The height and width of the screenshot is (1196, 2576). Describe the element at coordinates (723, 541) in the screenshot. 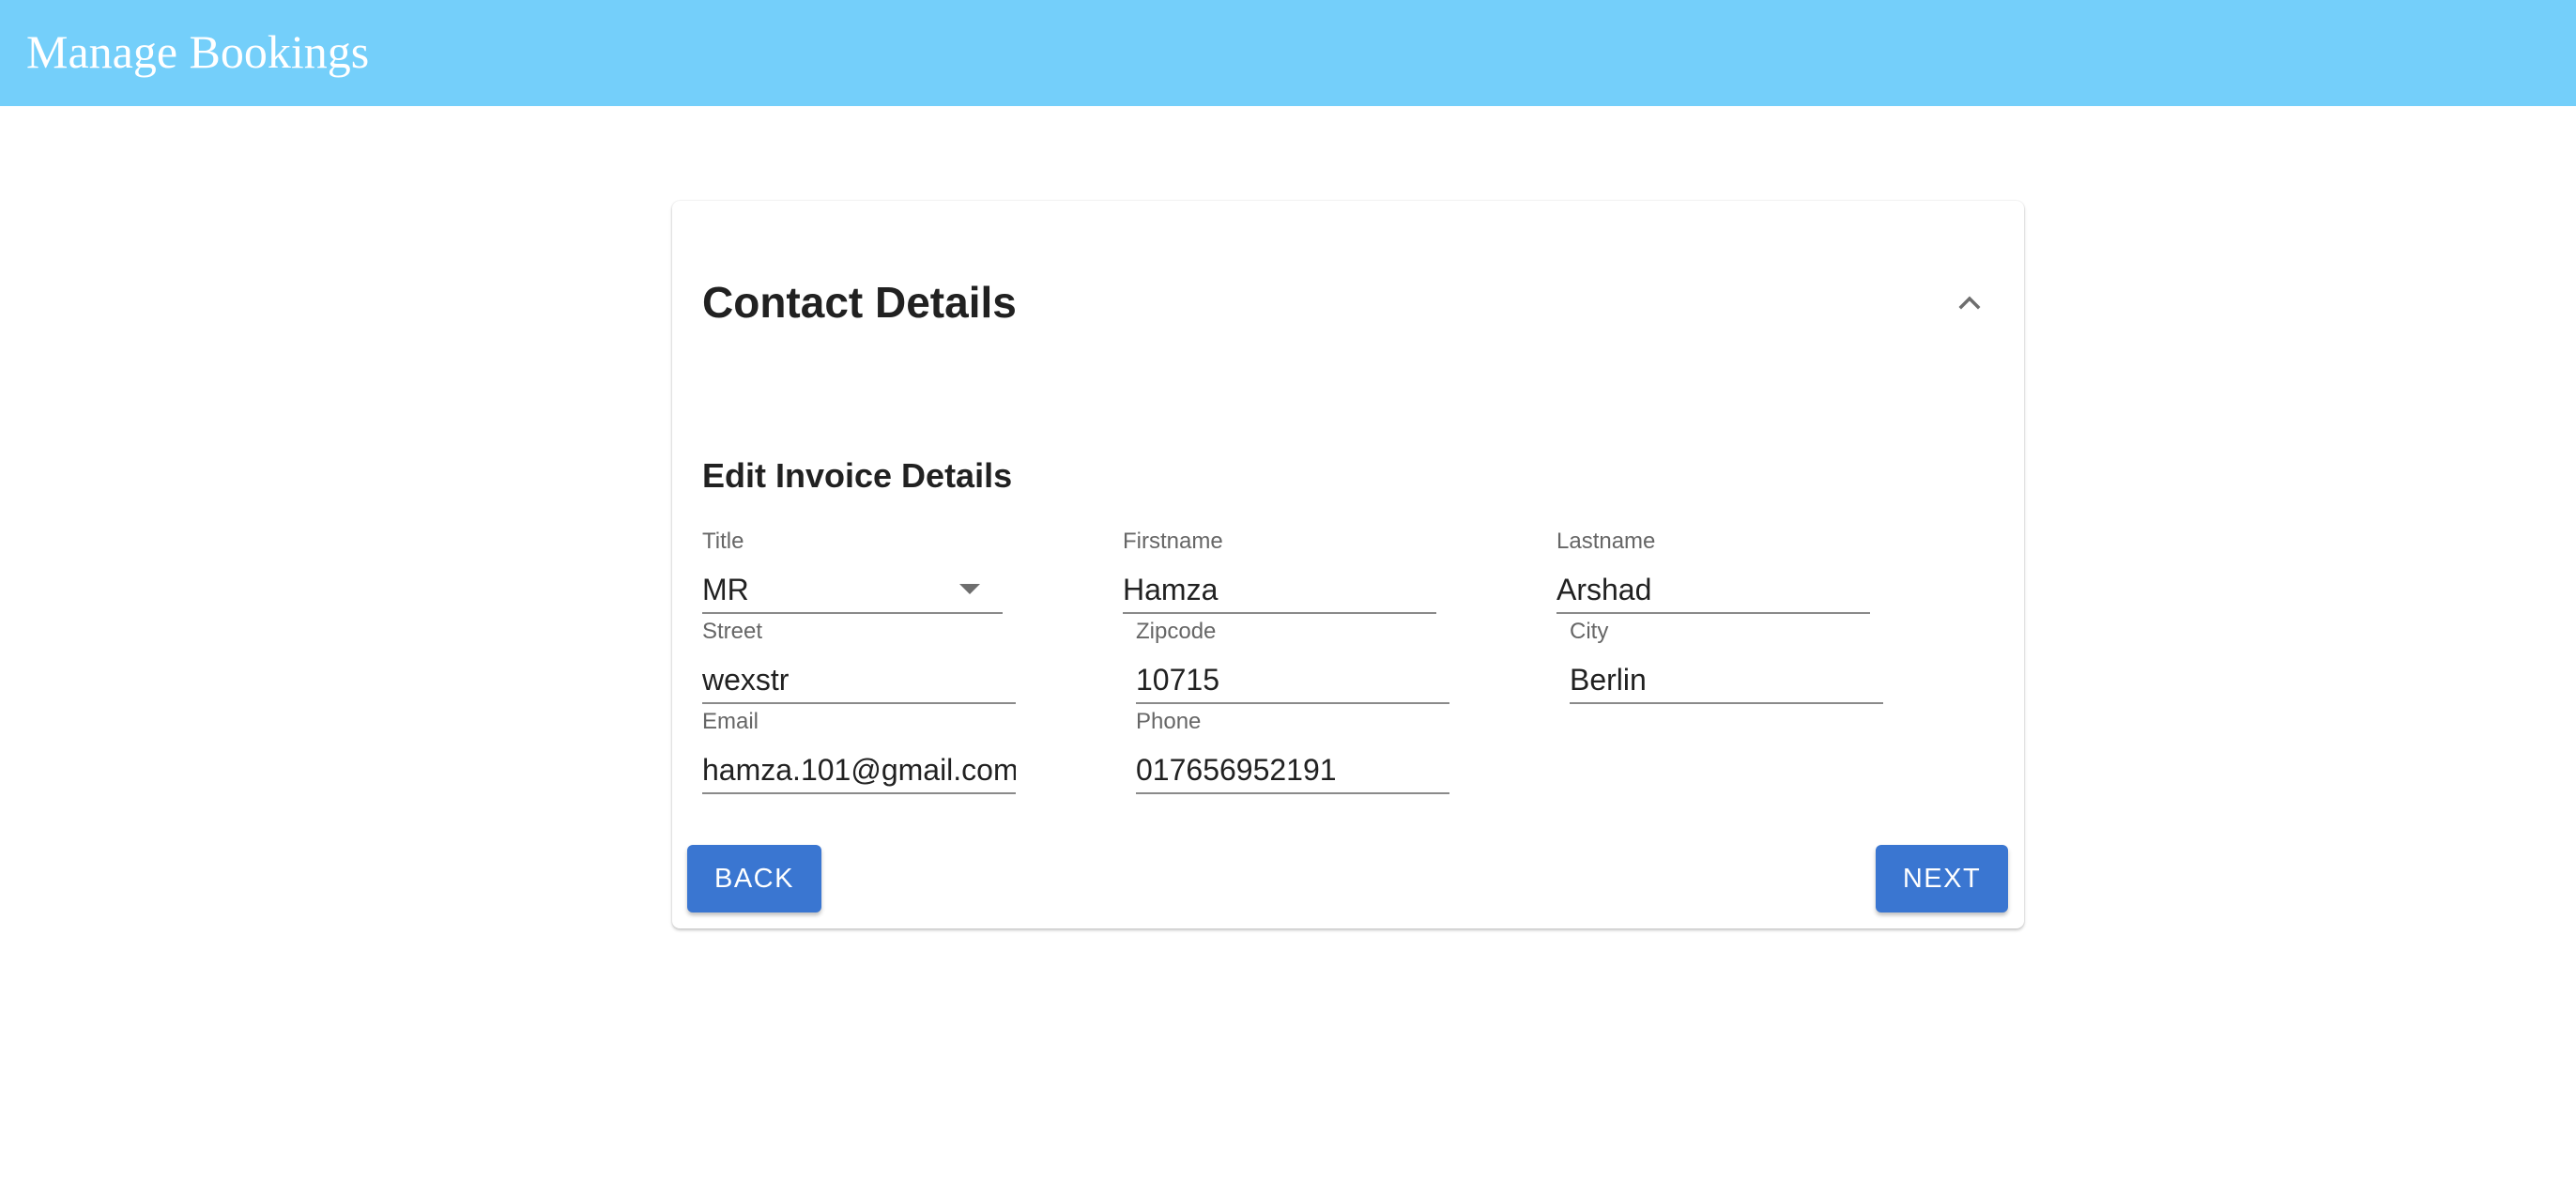

I see `title-label: Title` at that location.